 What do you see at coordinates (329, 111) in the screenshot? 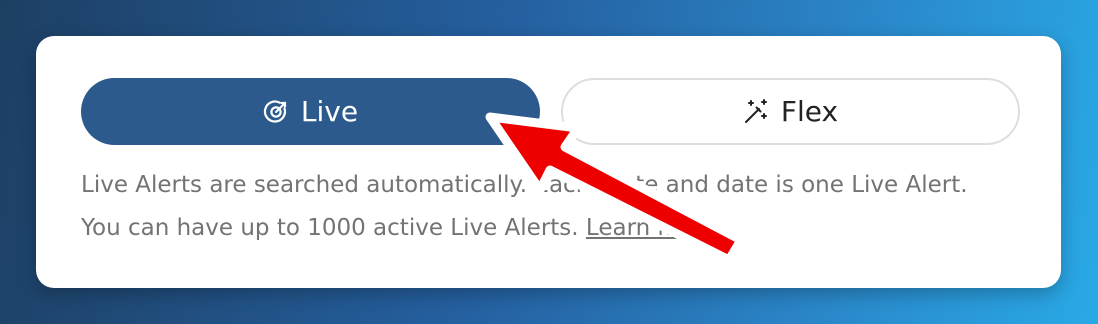
I see `live-toggle-label: Live` at bounding box center [329, 111].